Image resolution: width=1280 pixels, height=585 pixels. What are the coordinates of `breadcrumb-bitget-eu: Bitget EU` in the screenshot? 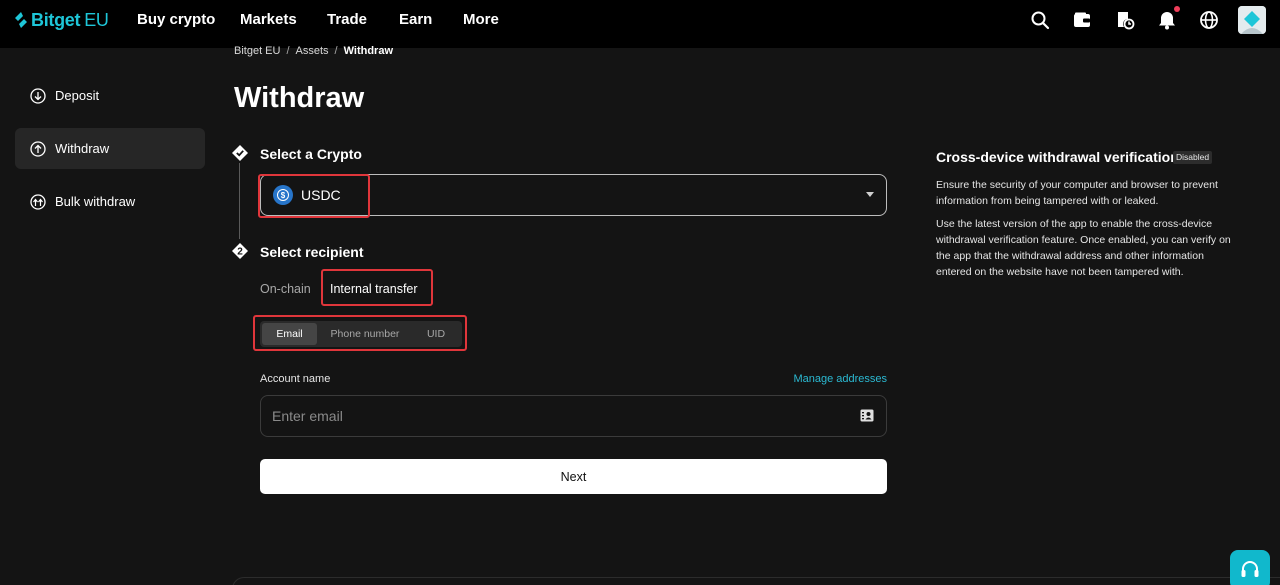 It's located at (257, 51).